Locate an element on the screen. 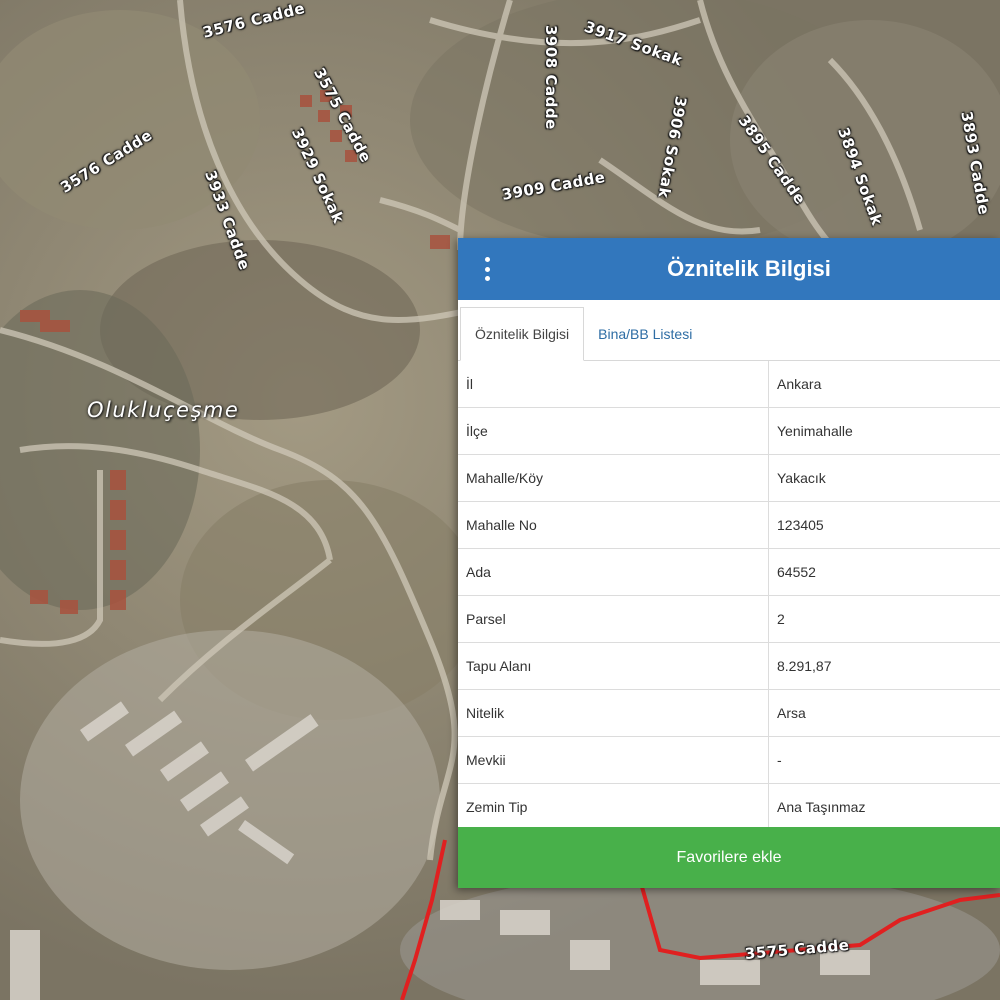 Image resolution: width=1000 pixels, height=1000 pixels. attribute-key: Zemin Tip is located at coordinates (613, 805).